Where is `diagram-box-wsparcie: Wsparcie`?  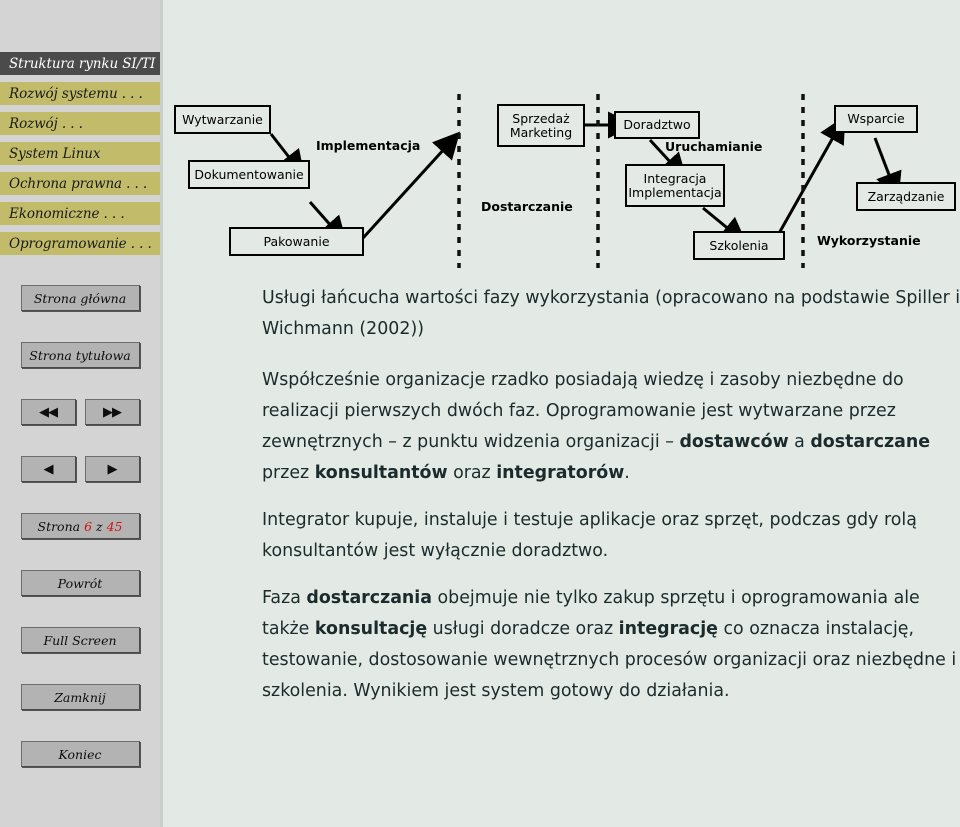 diagram-box-wsparcie: Wsparcie is located at coordinates (876, 119).